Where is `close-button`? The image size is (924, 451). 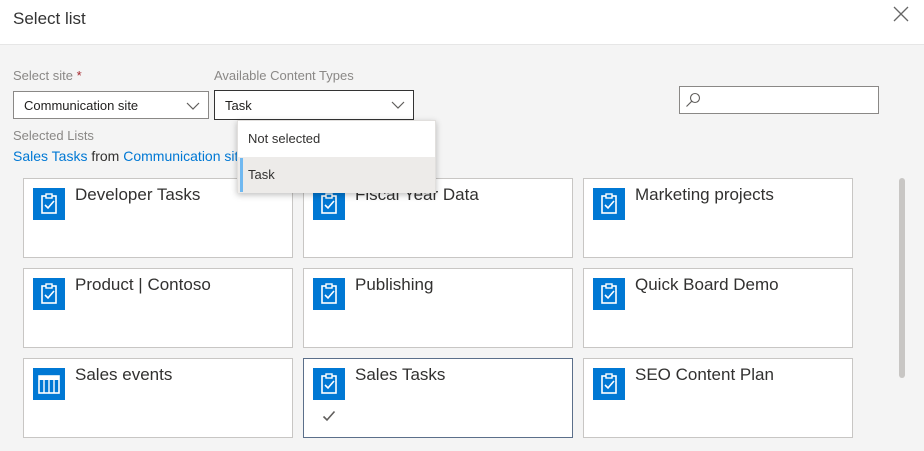
close-button is located at coordinates (901, 14).